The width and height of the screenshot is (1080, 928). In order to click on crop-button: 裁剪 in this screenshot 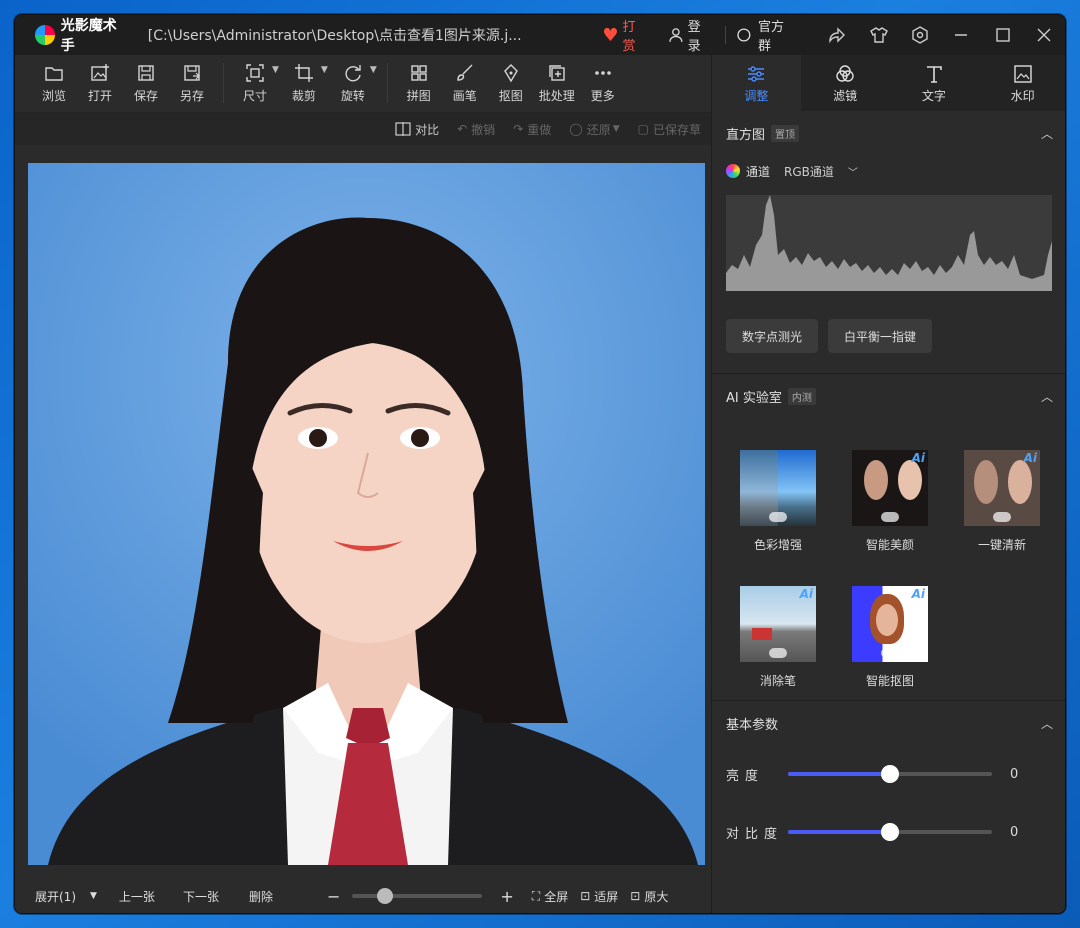, I will do `click(304, 79)`.